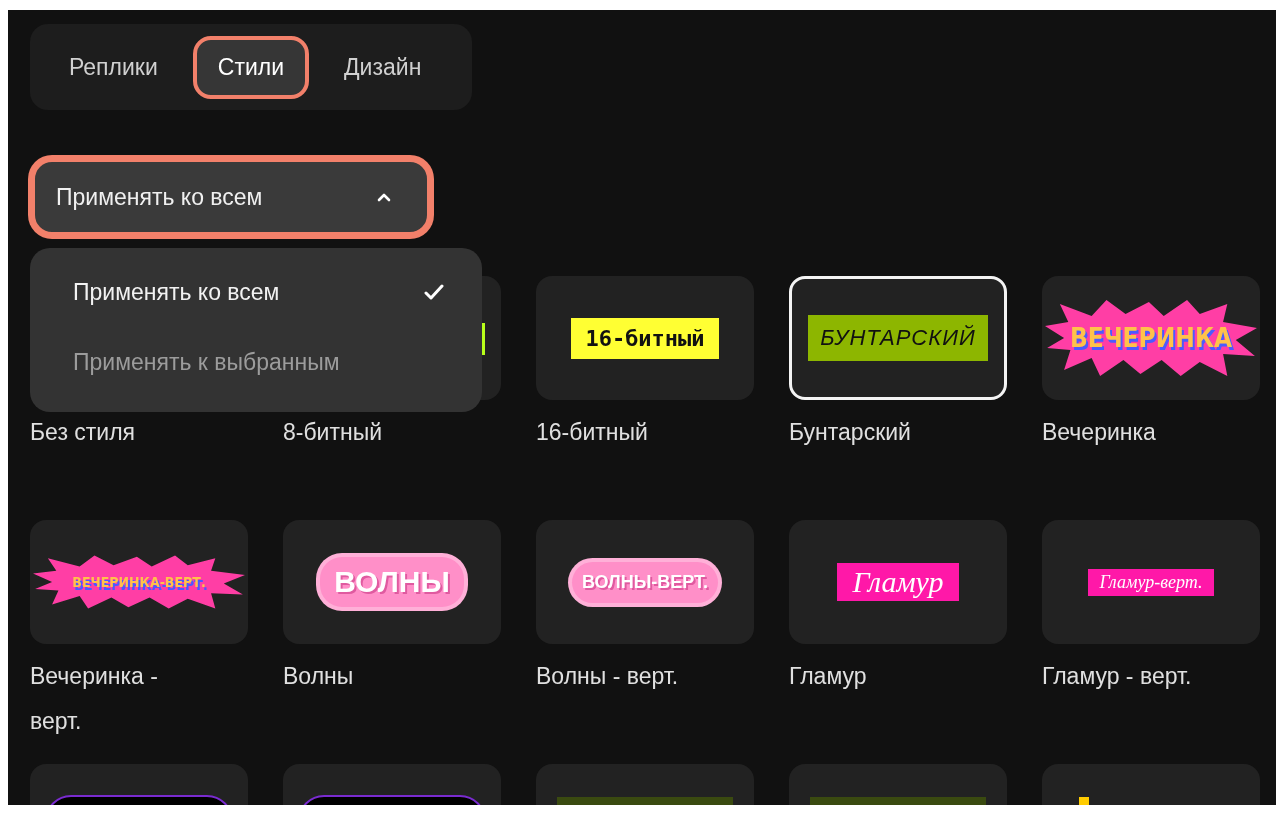 This screenshot has width=1276, height=813. I want to click on style-label: Гламур - верт., so click(1117, 676).